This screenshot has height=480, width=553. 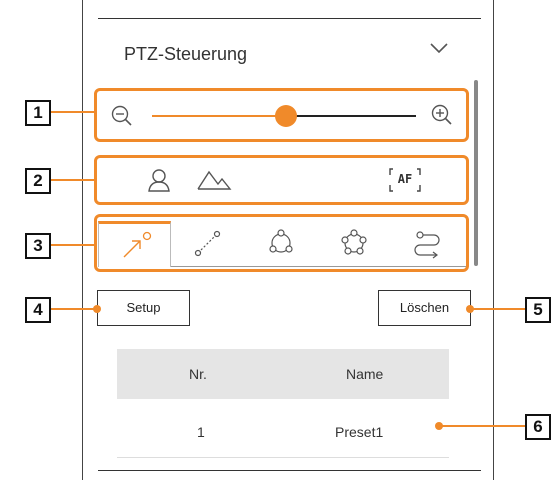 What do you see at coordinates (201, 432) in the screenshot?
I see `row-nr: 1` at bounding box center [201, 432].